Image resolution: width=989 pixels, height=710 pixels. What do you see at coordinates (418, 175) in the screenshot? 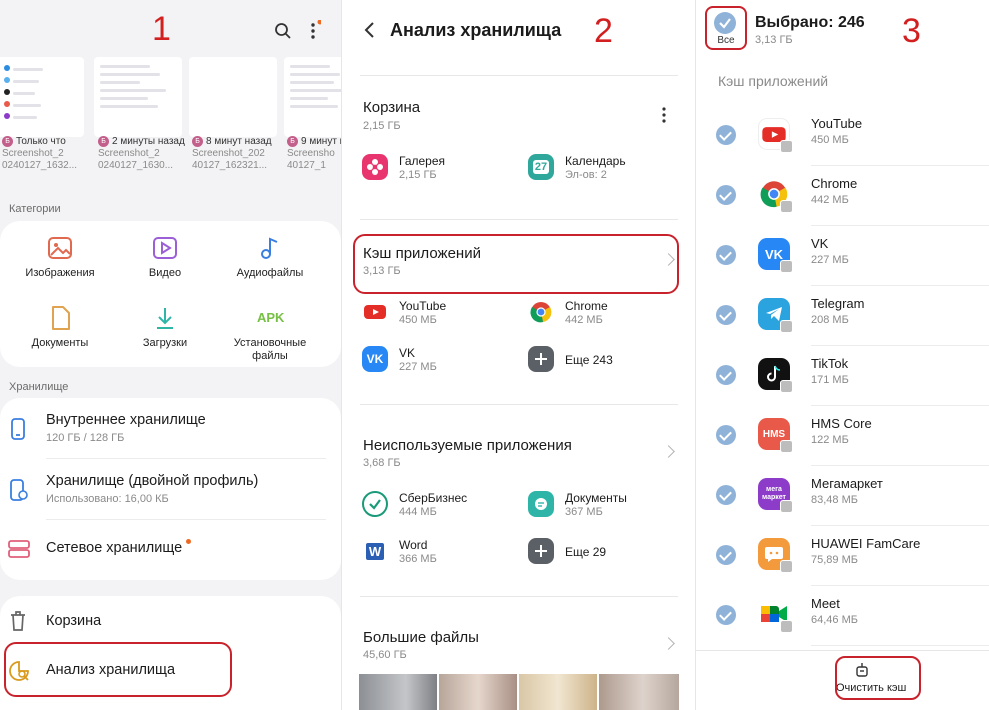
I see `app-size: 2,15 ГБ` at bounding box center [418, 175].